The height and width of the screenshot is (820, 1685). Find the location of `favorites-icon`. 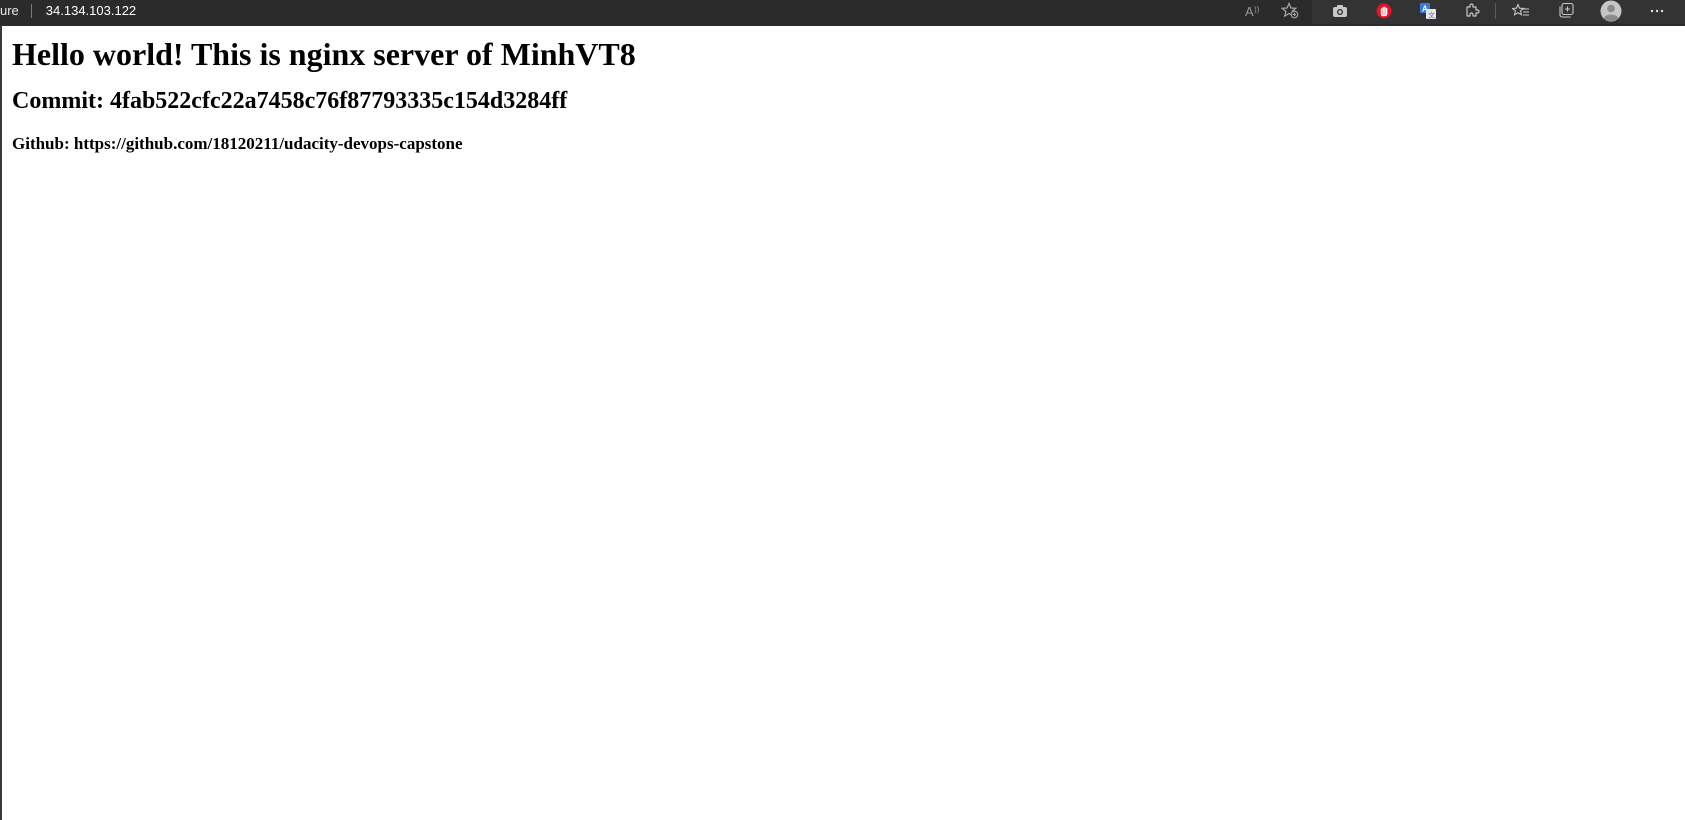

favorites-icon is located at coordinates (1521, 10).